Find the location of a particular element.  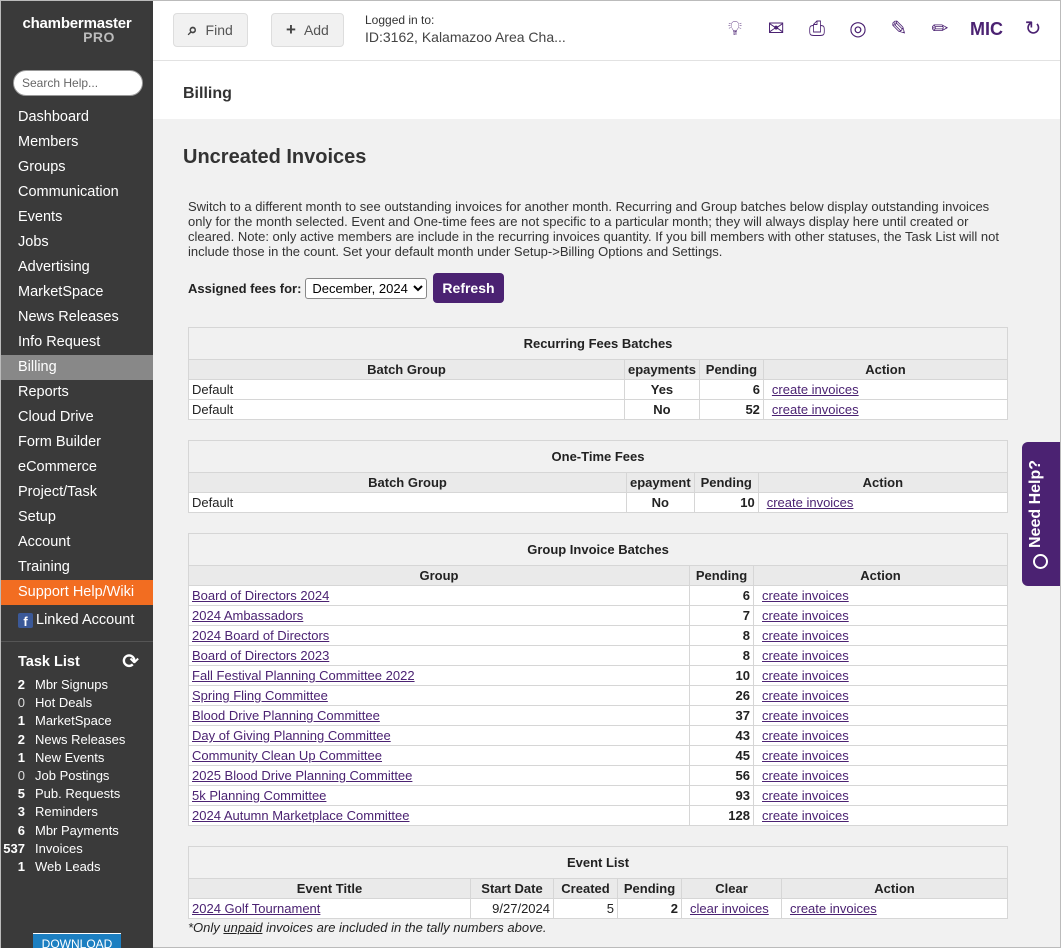

download-button: DOWNLOAD is located at coordinates (77, 940).